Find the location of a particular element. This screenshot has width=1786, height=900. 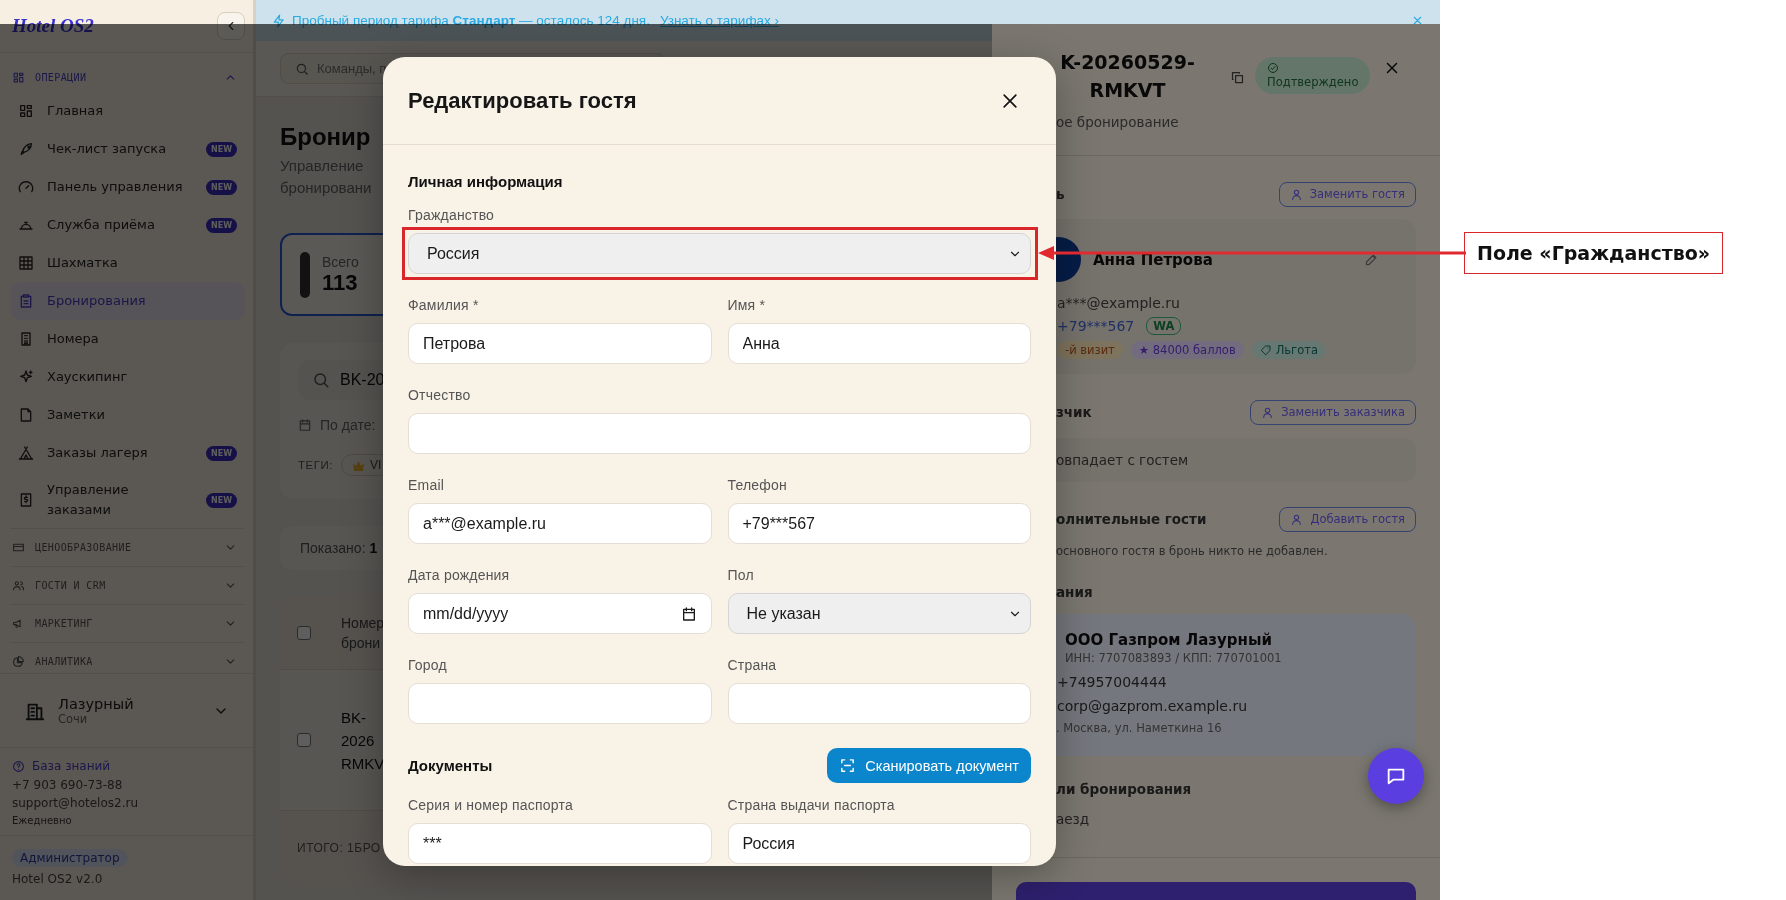

company-phone: +74957004444 is located at coordinates (1112, 682).